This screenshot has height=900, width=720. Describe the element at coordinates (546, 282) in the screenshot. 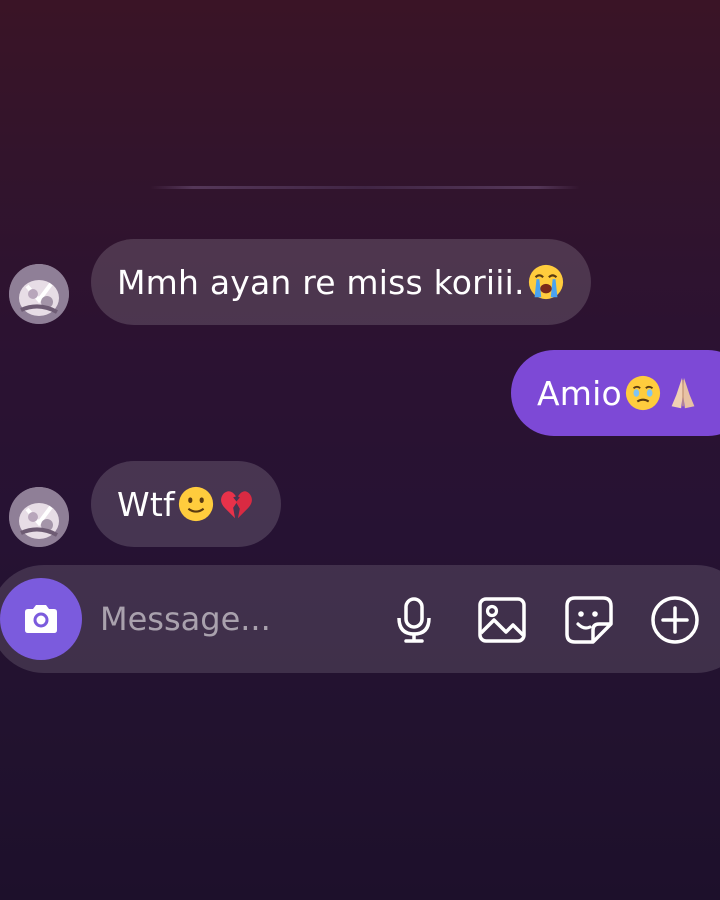

I see `loudly-crying-face-icon` at that location.